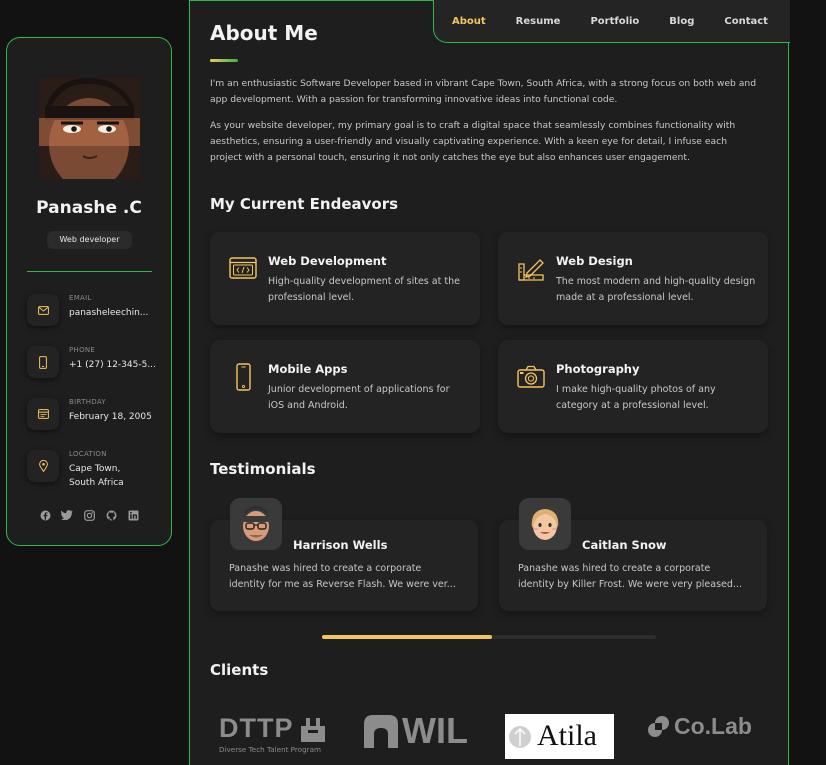 This screenshot has height=765, width=826. What do you see at coordinates (111, 515) in the screenshot?
I see `github-icon` at bounding box center [111, 515].